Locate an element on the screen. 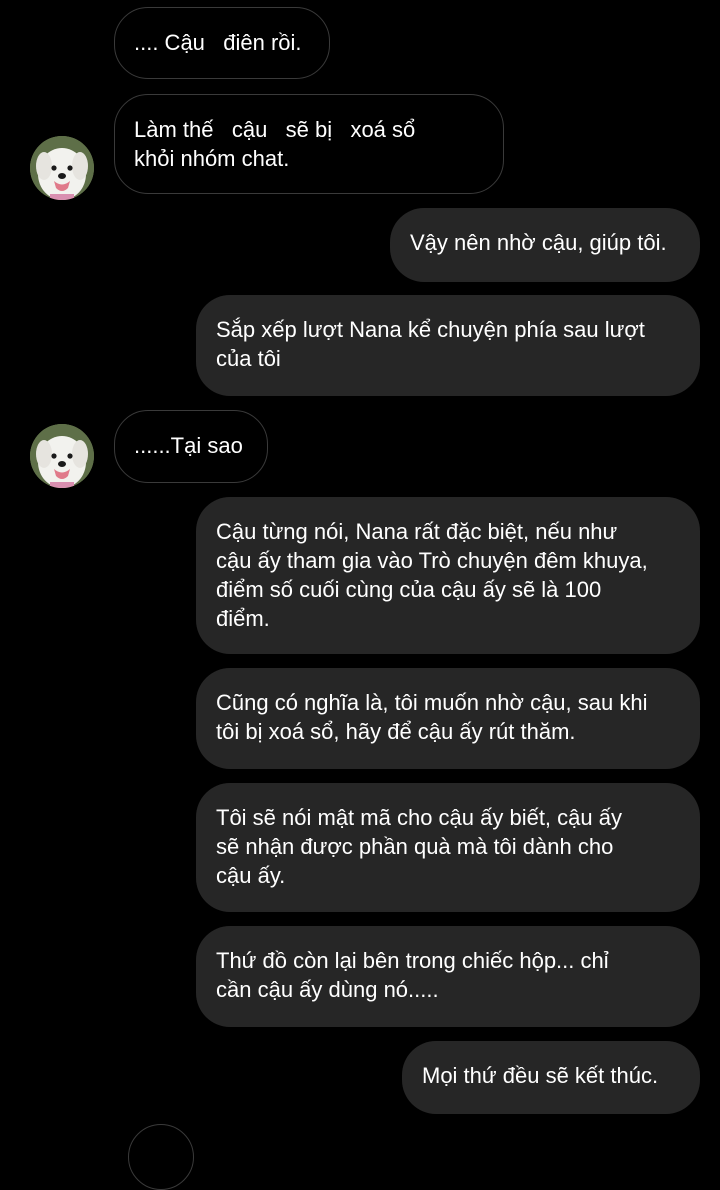 The image size is (720, 1190). next-message-peek is located at coordinates (161, 1157).